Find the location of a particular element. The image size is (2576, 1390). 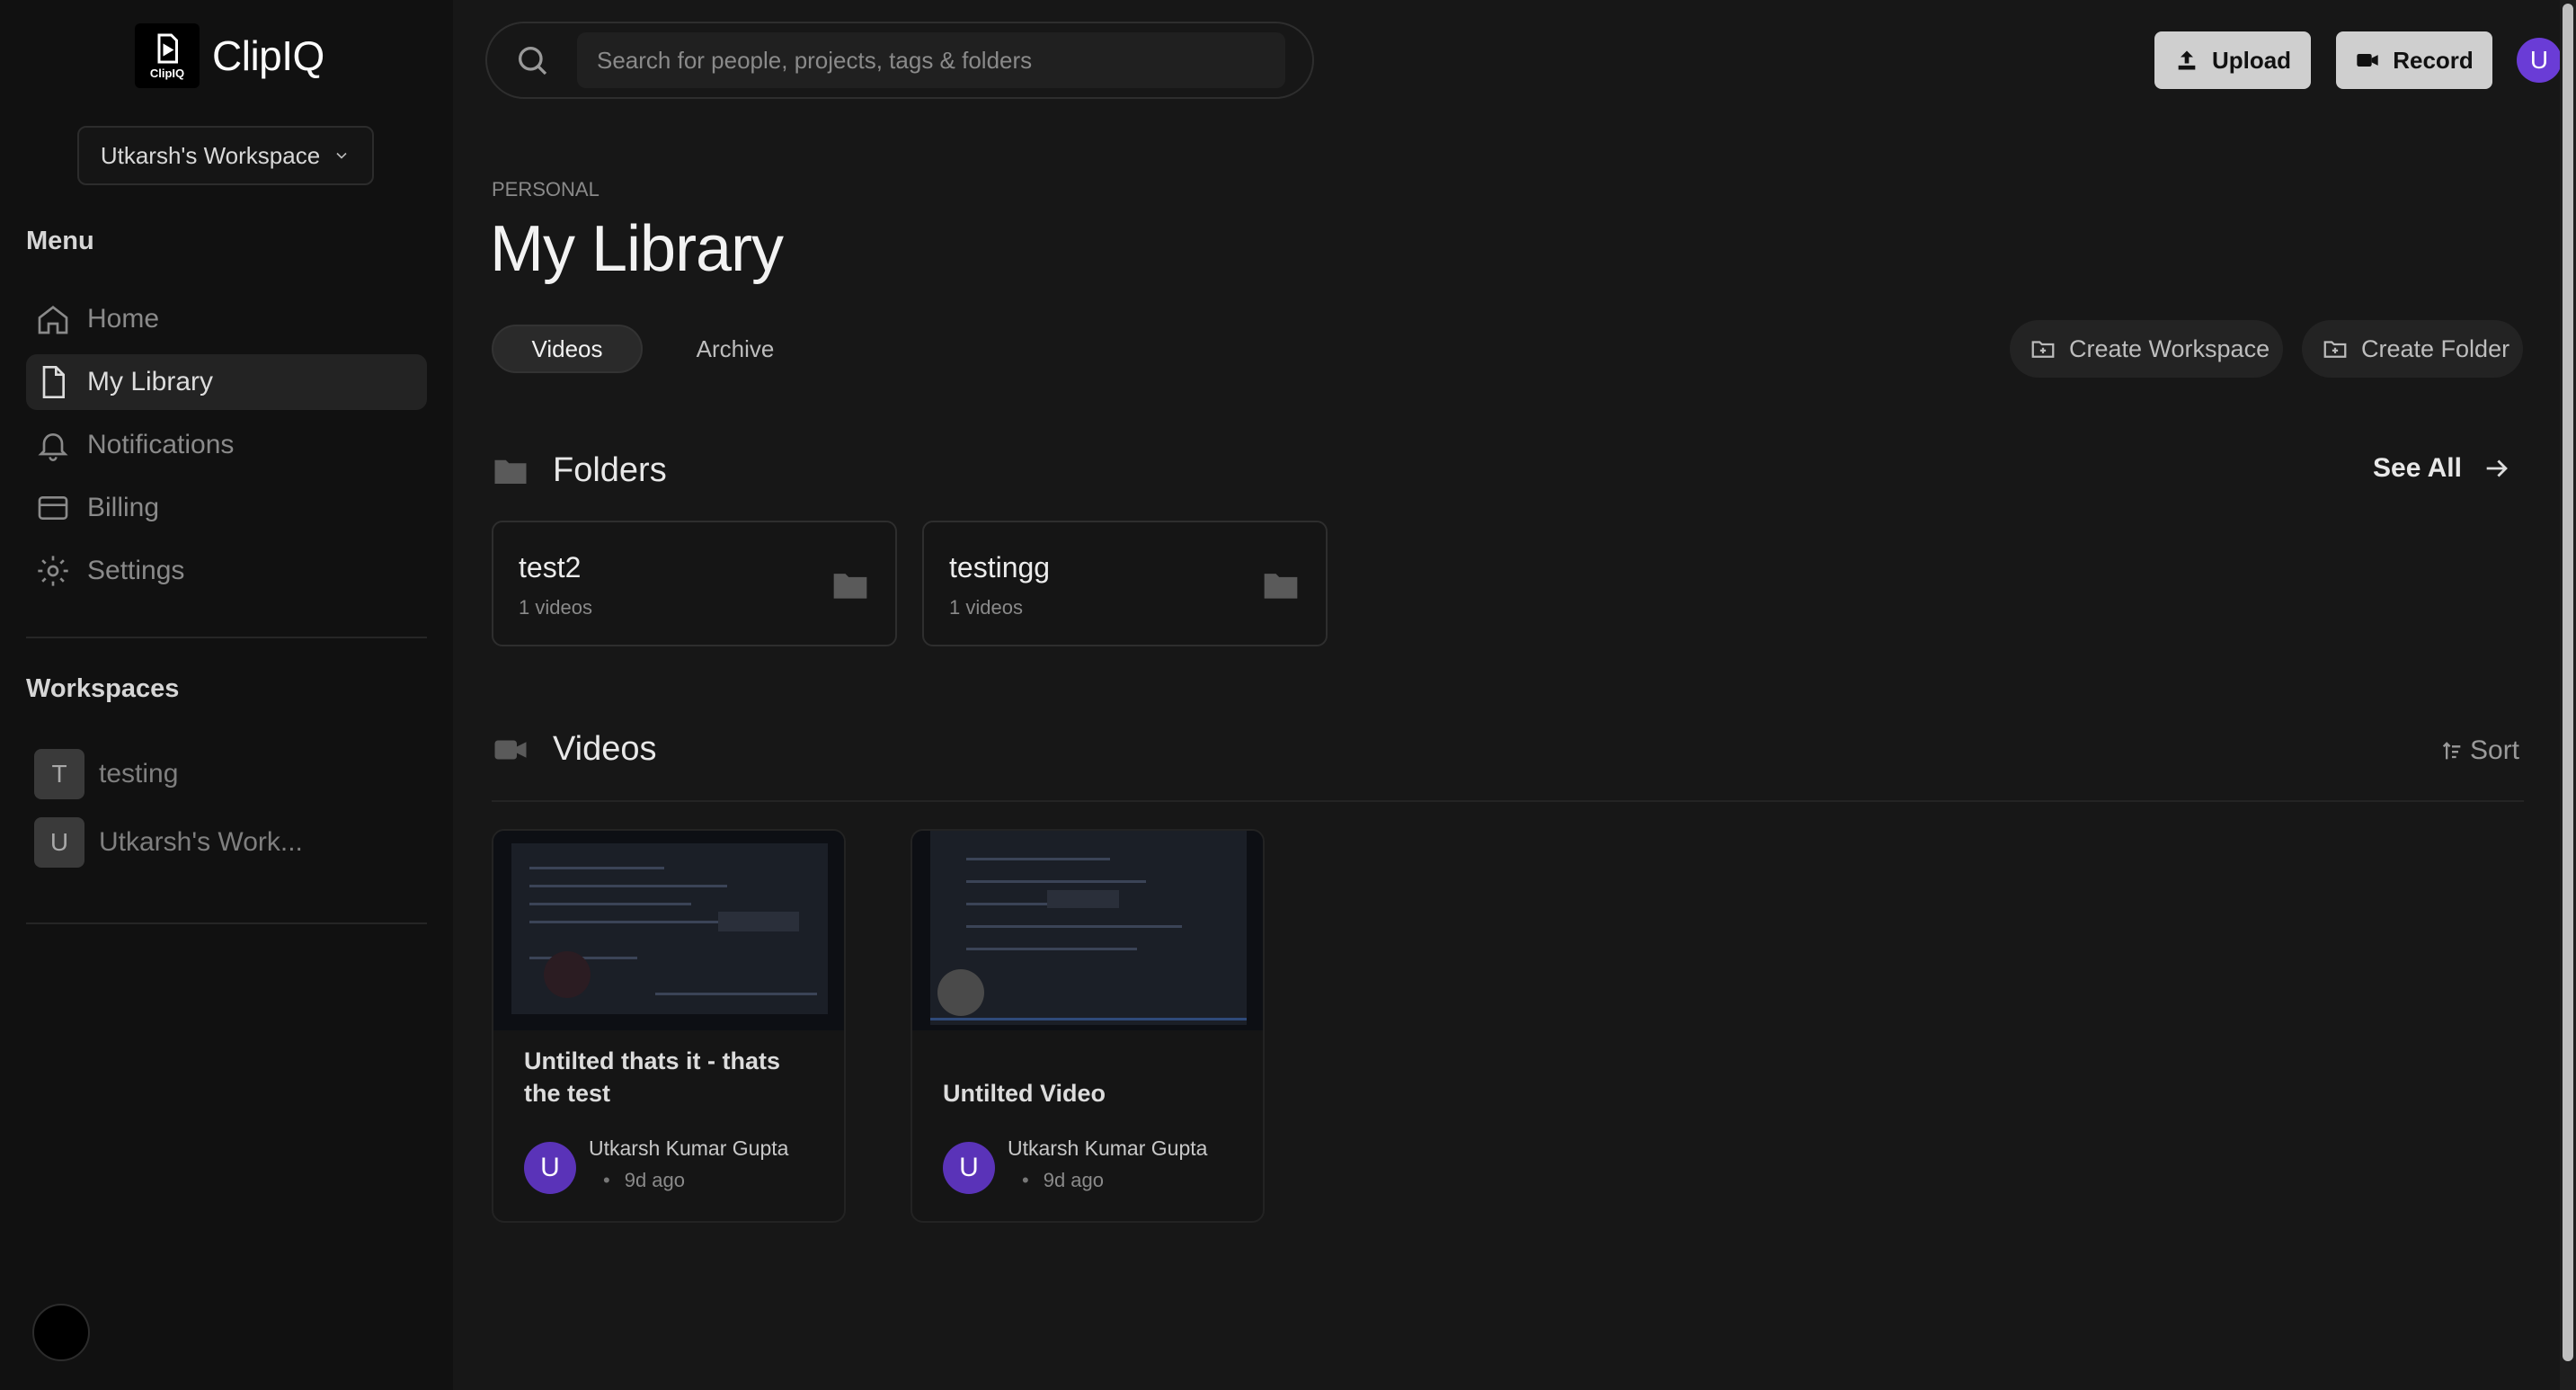

menu-label: Menu is located at coordinates (60, 241).